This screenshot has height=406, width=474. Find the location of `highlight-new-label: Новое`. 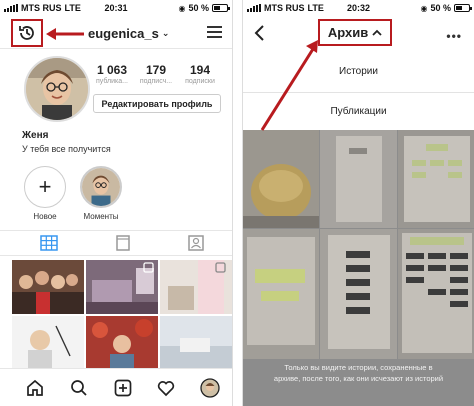

highlight-new-label: Новое is located at coordinates (45, 216).